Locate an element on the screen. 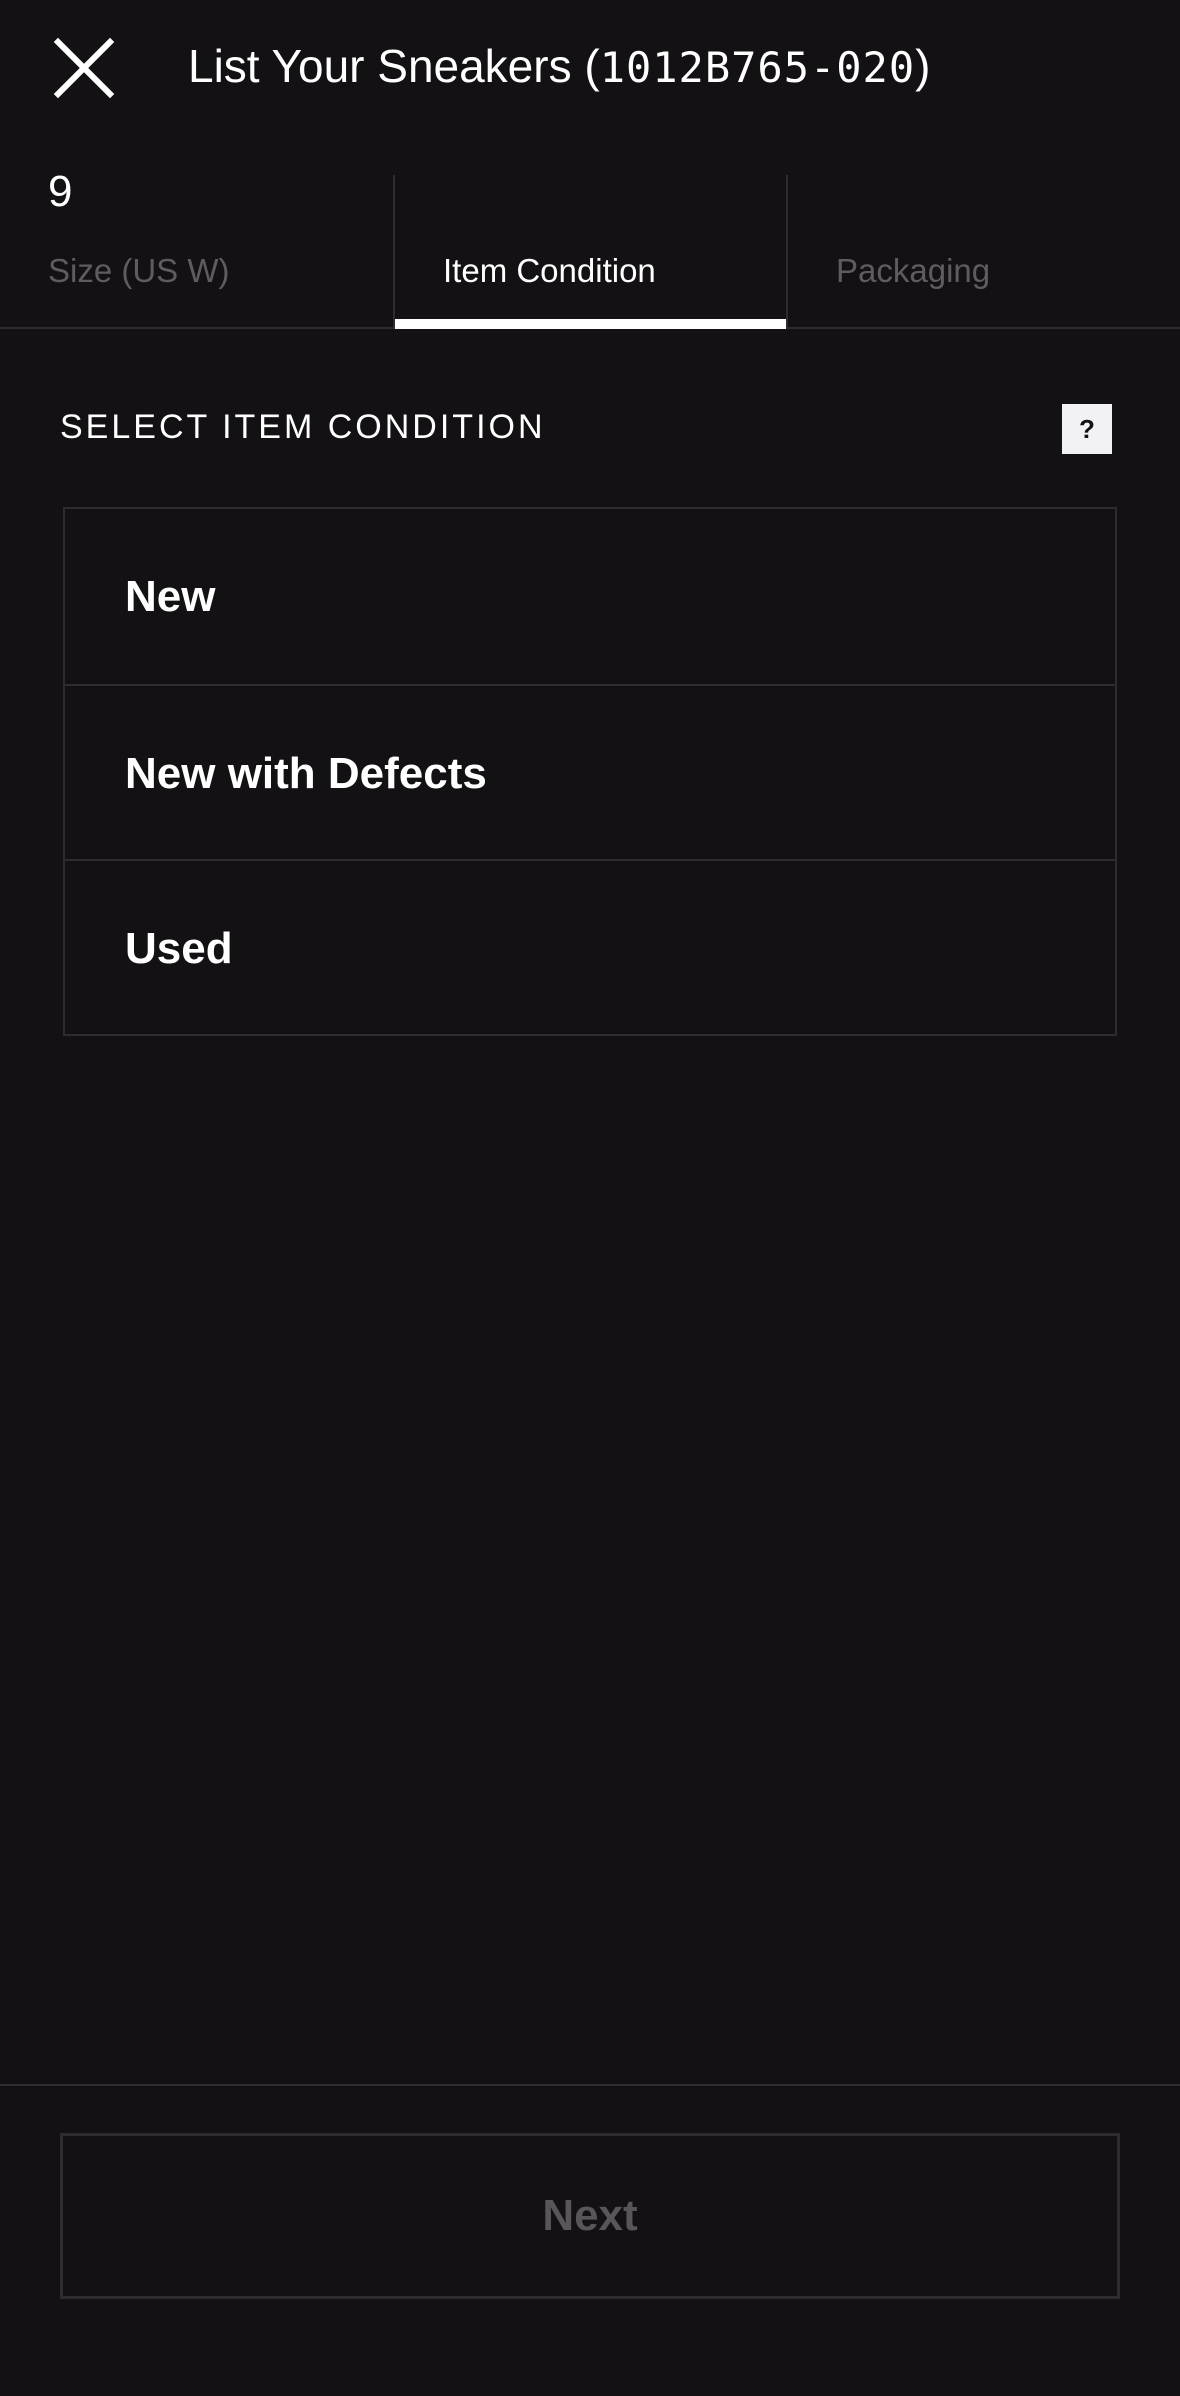  tab-item-condition: Item Condition is located at coordinates (589, 252).